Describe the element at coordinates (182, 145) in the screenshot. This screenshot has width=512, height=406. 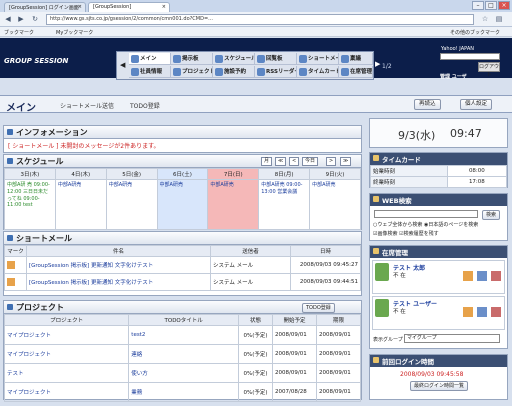
I see `info-message: [ ショートメール ] 未開封のメッセージが2件あります。` at that location.